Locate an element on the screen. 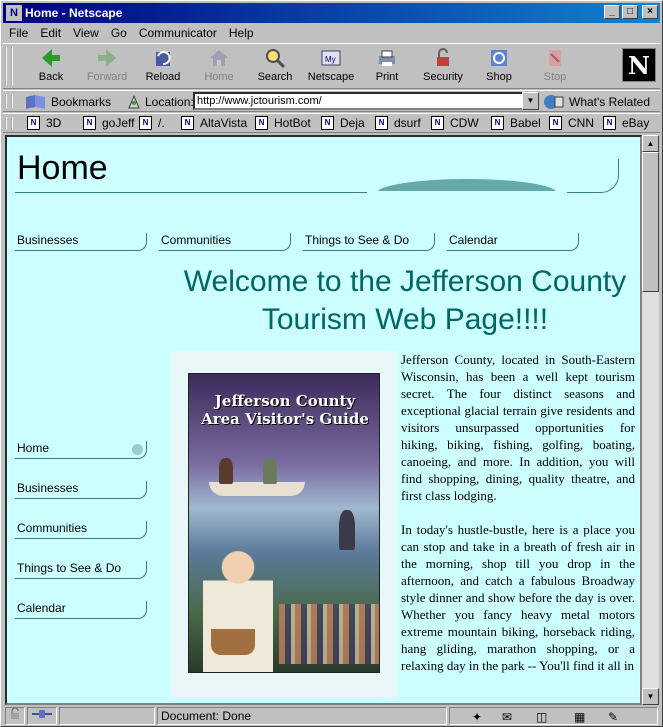 The height and width of the screenshot is (727, 663). location-toolbar-grip is located at coordinates (9, 101).